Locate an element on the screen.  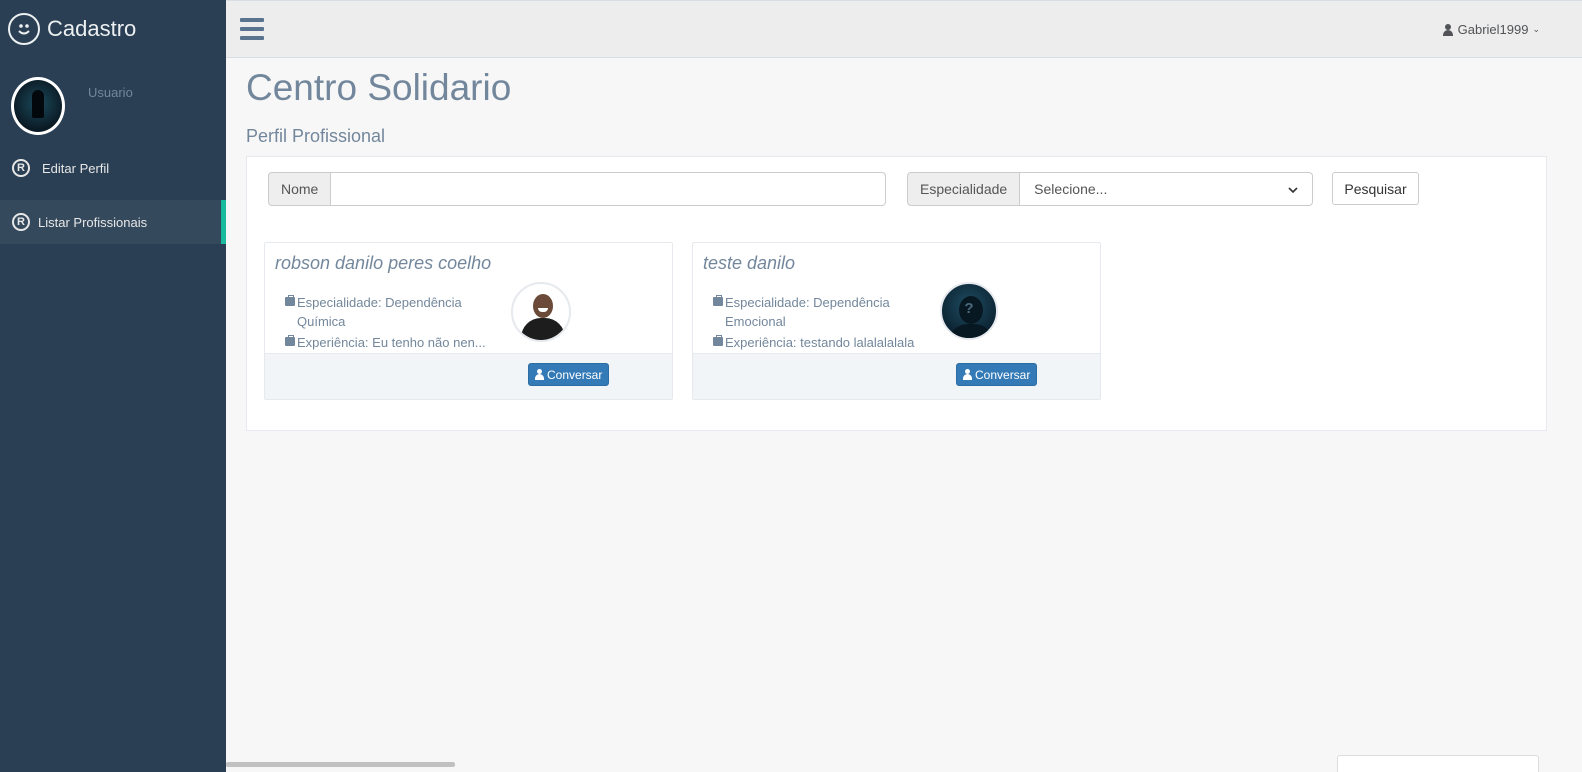
avatar-figure is located at coordinates (38, 104).